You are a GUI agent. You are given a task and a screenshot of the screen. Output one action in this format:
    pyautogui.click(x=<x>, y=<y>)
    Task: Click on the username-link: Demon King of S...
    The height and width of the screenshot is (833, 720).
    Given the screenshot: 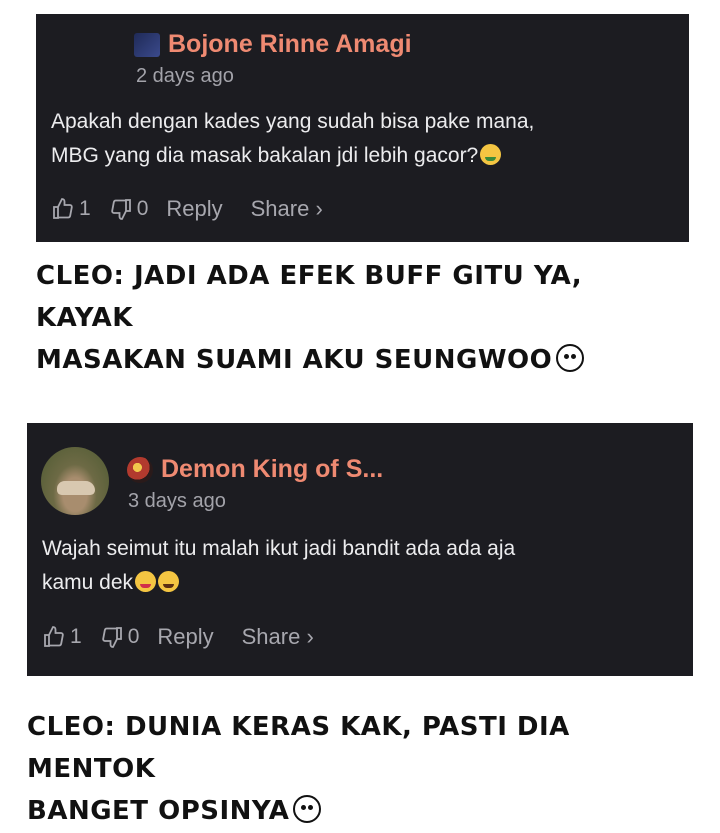 What is the action you would take?
    pyautogui.click(x=272, y=469)
    